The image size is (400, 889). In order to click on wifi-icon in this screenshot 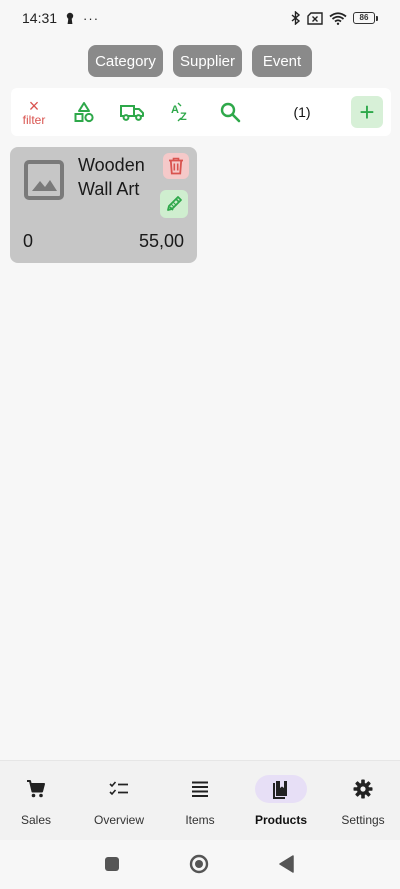, I will do `click(338, 18)`.